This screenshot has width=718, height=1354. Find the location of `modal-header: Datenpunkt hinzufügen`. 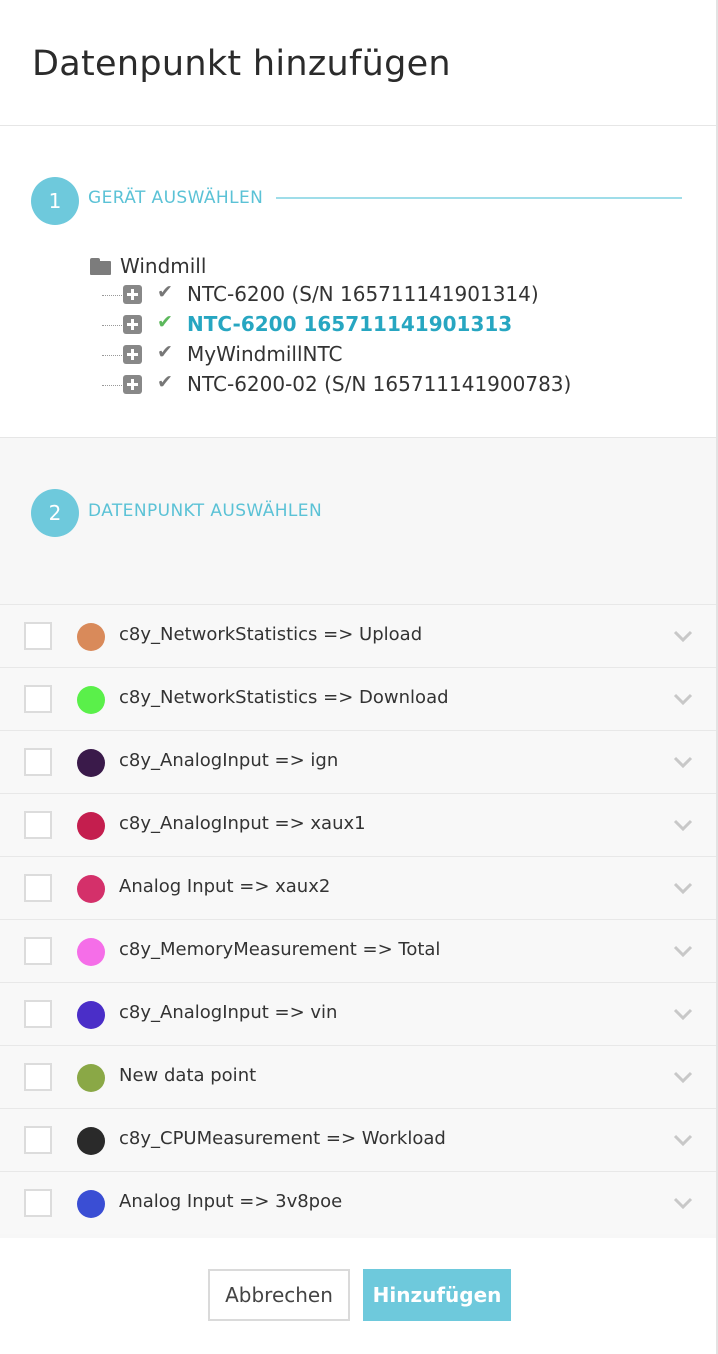

modal-header: Datenpunkt hinzufügen is located at coordinates (358, 63).